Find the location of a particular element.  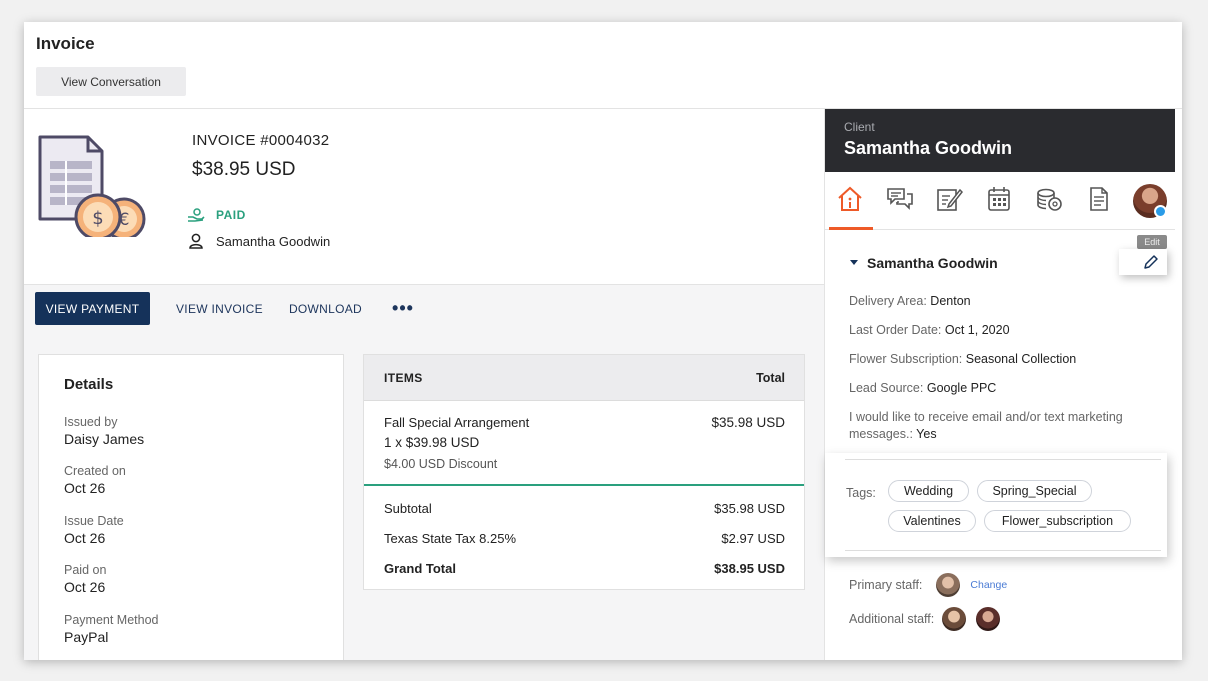

paid-on-label: Paid on is located at coordinates (85, 570).